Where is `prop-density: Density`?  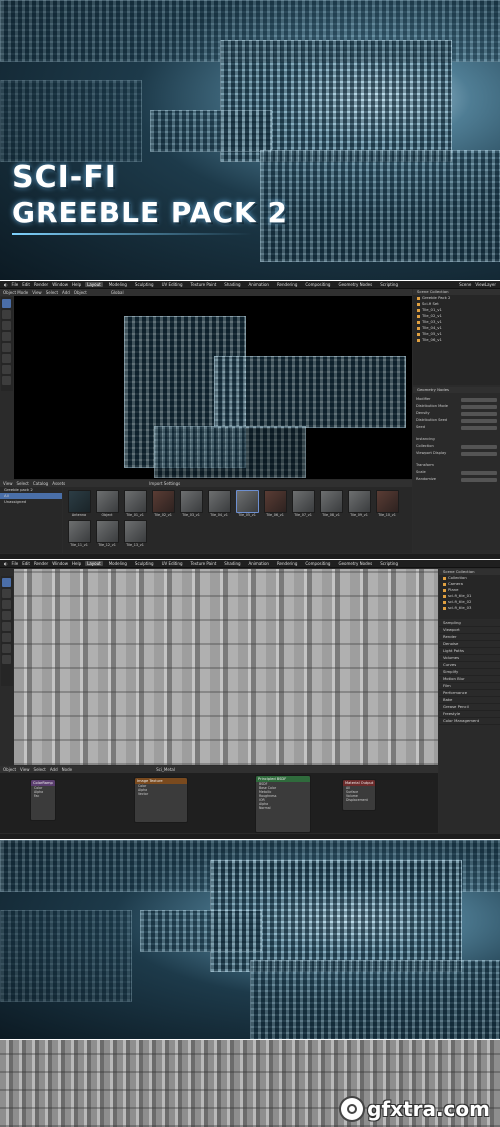 prop-density: Density is located at coordinates (456, 413).